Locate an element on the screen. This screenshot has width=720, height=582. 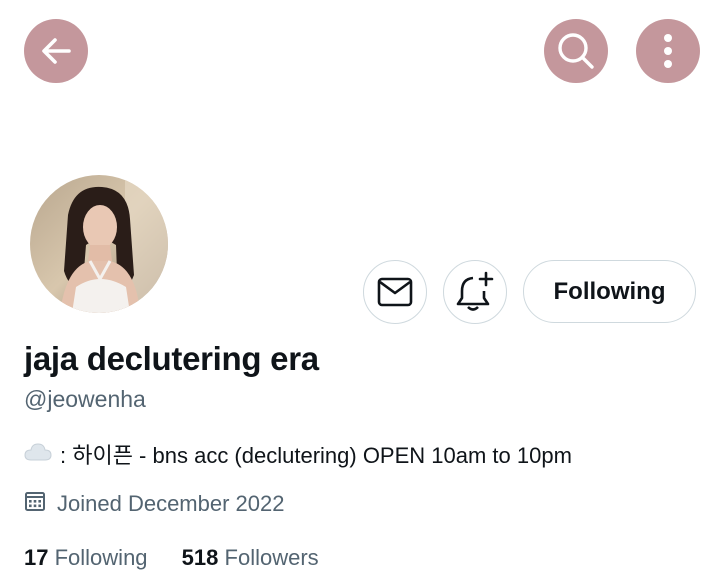
message-button is located at coordinates (395, 292).